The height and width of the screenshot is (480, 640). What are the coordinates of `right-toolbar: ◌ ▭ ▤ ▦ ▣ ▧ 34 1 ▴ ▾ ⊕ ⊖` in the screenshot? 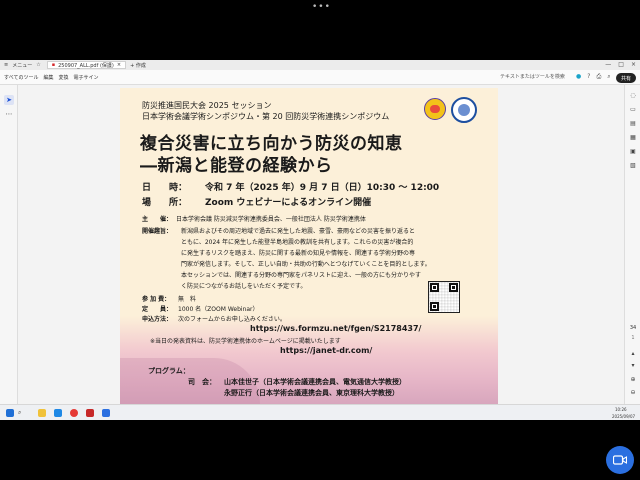 It's located at (632, 244).